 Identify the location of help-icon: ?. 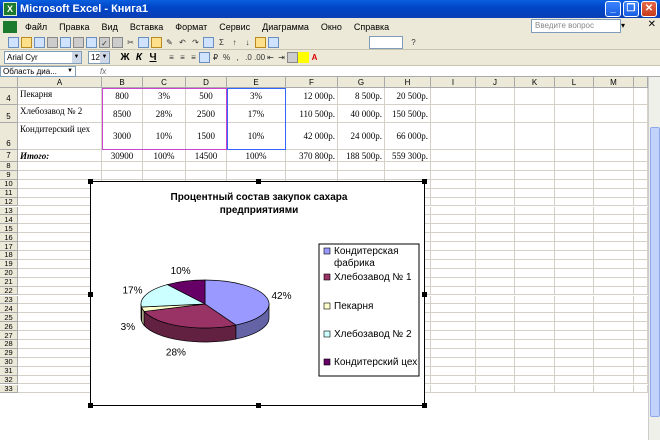
(413, 42).